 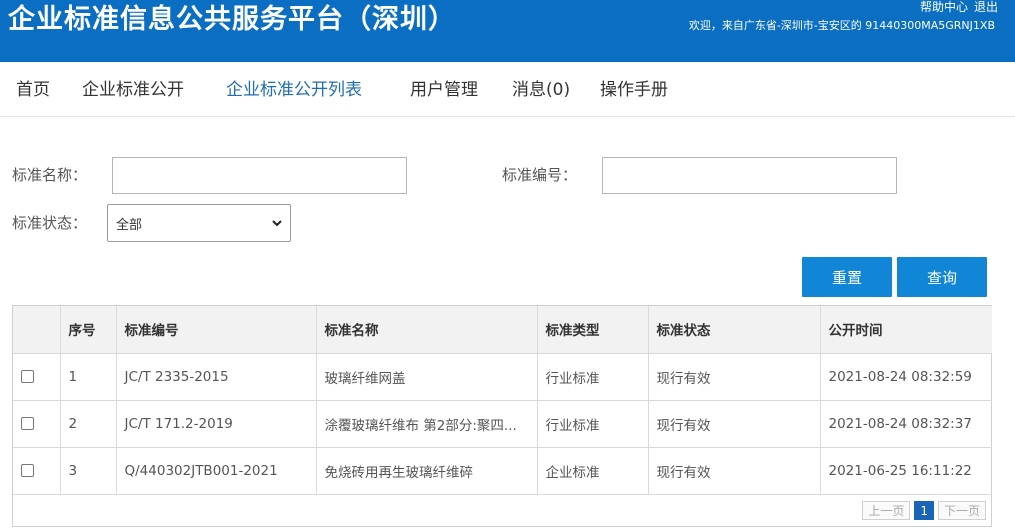 I want to click on nav-item-home: 首页, so click(x=33, y=90).